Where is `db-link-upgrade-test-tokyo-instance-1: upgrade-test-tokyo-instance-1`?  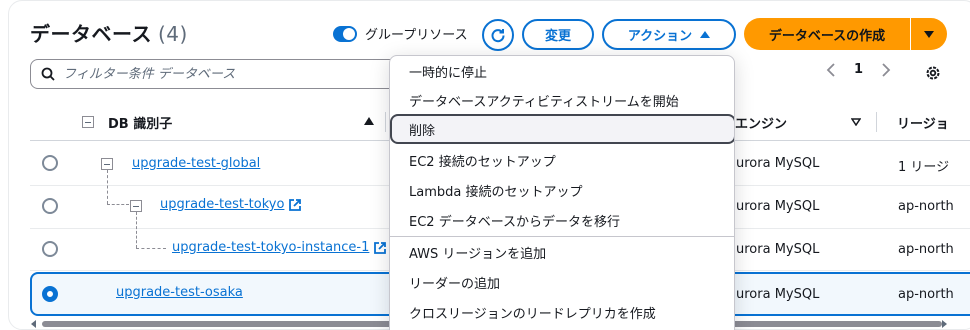 db-link-upgrade-test-tokyo-instance-1: upgrade-test-tokyo-instance-1 is located at coordinates (279, 247).